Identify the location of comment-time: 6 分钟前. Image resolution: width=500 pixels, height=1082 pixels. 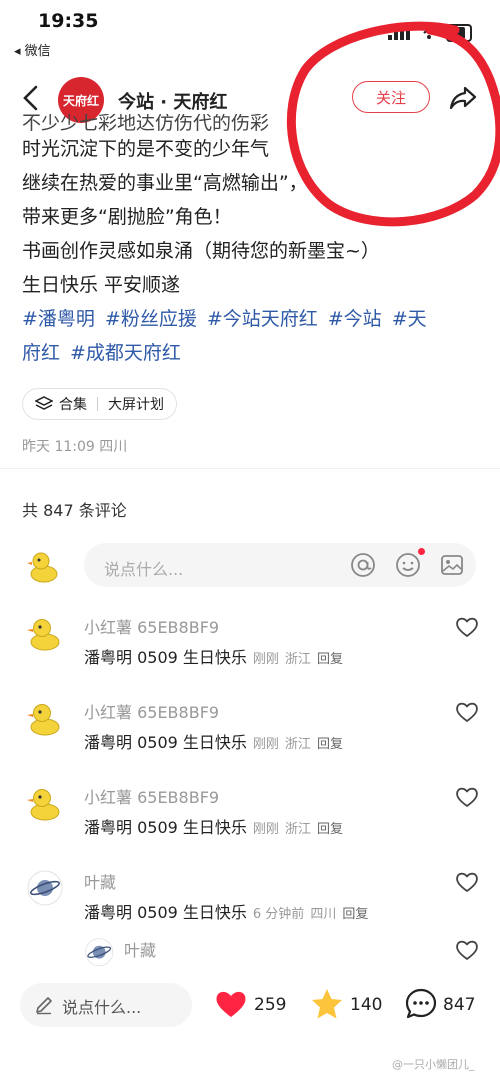
(278, 914).